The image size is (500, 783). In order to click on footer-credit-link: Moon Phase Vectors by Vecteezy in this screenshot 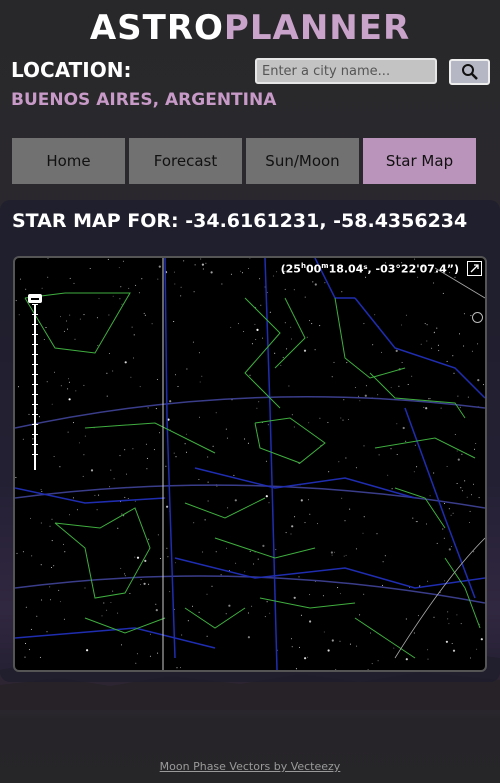, I will do `click(250, 766)`.